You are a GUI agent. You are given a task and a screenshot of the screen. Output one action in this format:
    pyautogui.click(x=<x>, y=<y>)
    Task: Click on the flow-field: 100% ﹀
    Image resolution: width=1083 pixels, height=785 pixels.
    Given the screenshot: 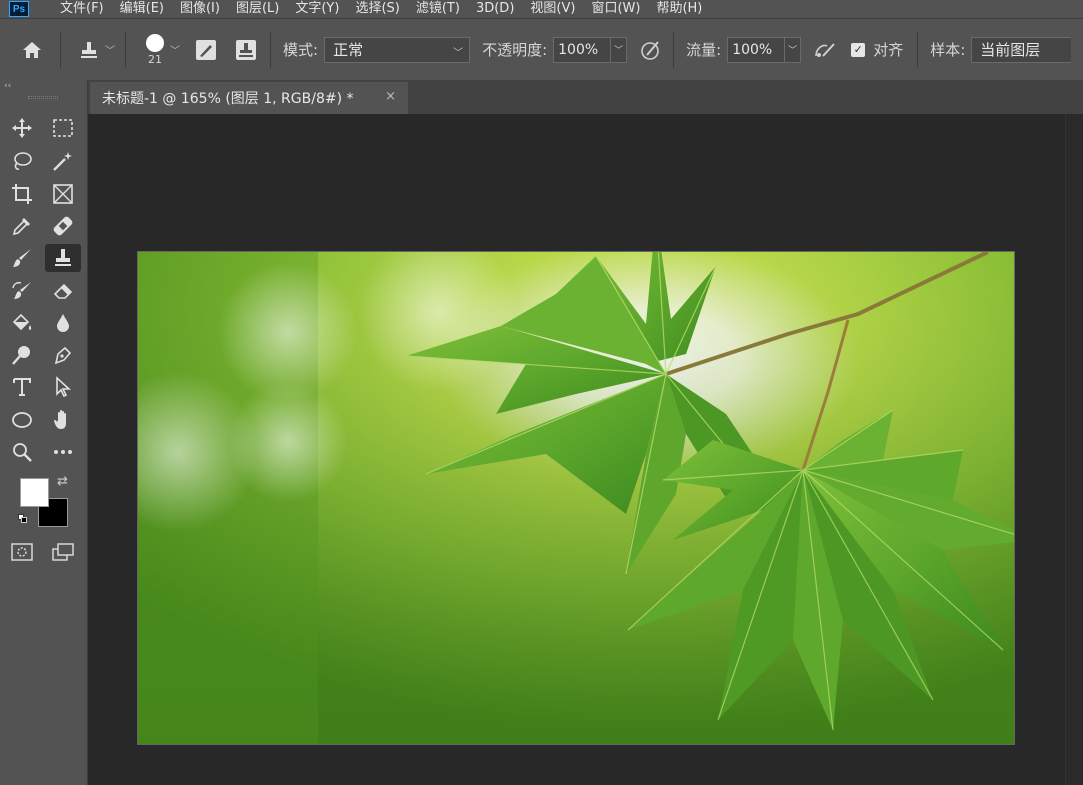 What is the action you would take?
    pyautogui.click(x=764, y=49)
    